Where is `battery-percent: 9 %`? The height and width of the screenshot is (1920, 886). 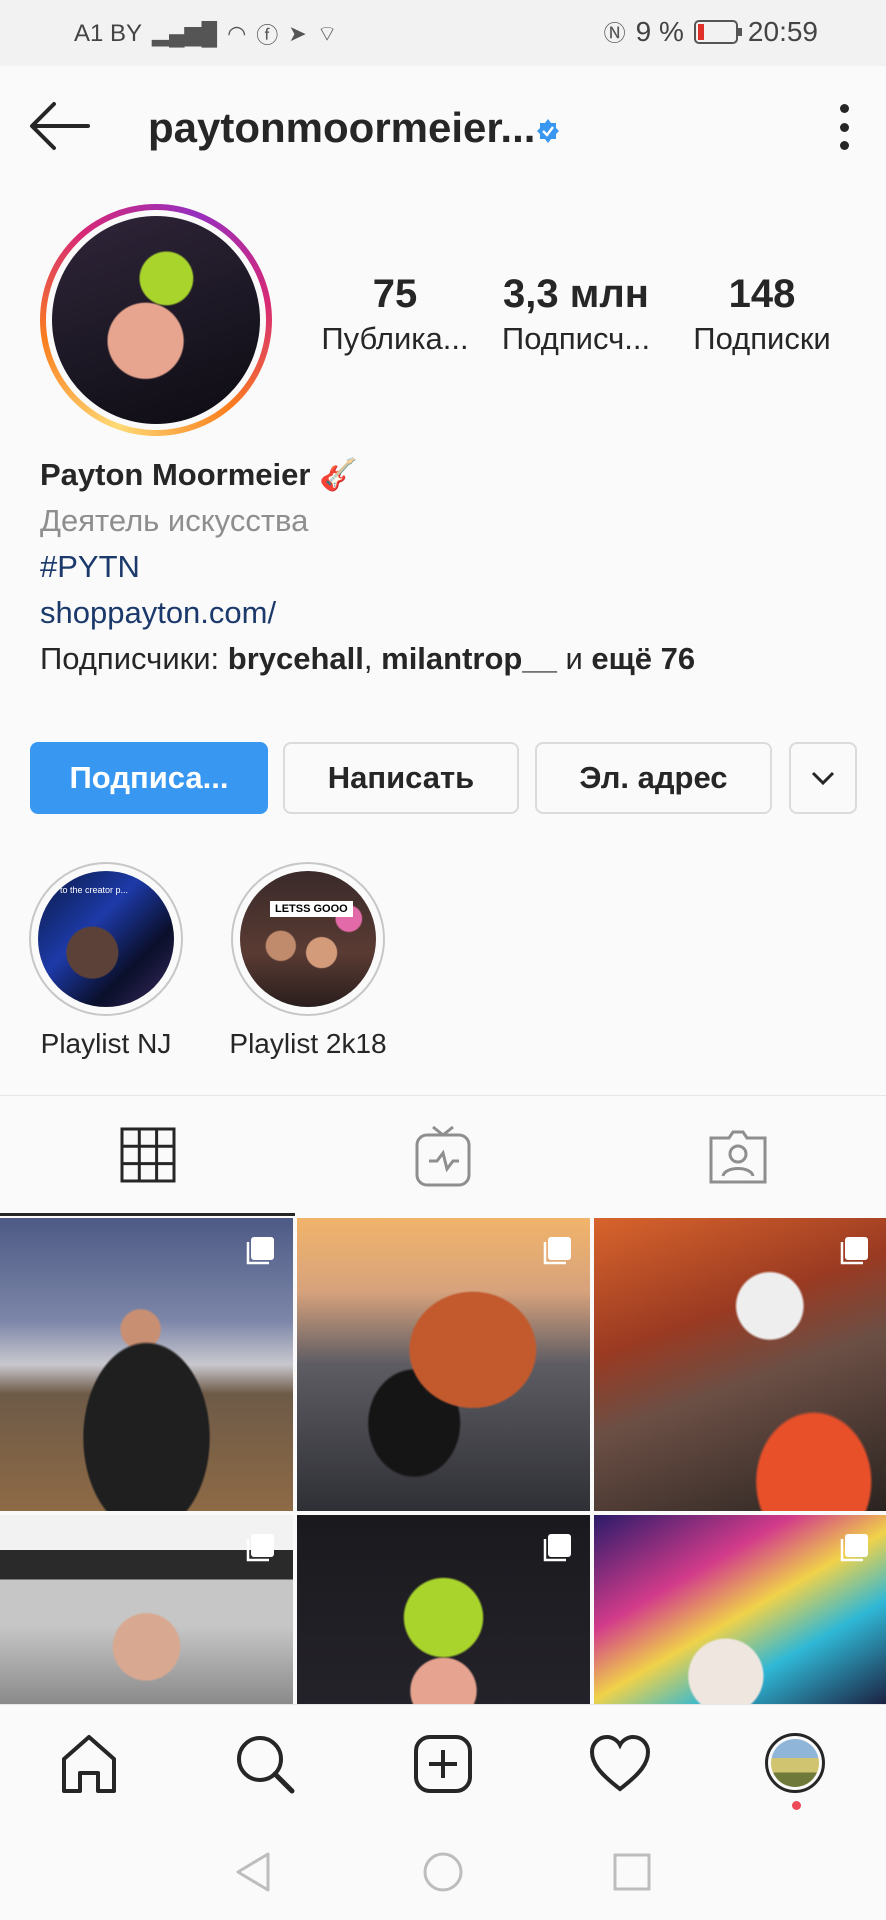
battery-percent: 9 % is located at coordinates (659, 31).